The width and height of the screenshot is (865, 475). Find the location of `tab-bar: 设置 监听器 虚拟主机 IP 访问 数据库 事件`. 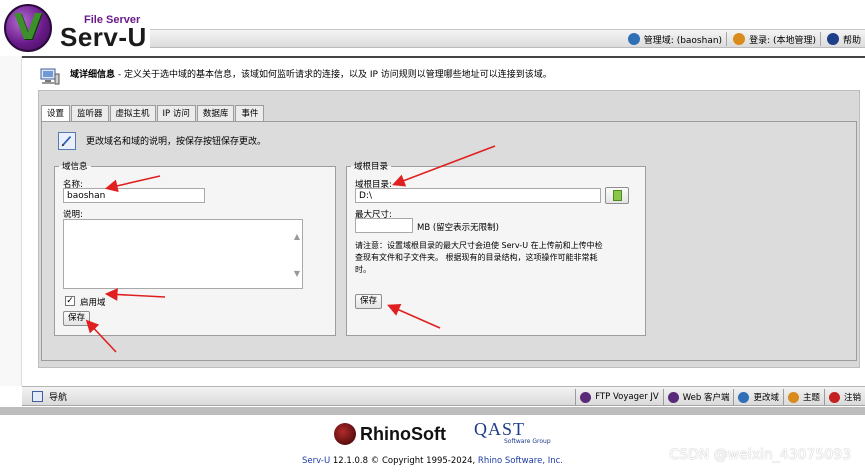

tab-bar: 设置 监听器 虚拟主机 IP 访问 数据库 事件 is located at coordinates (153, 114).